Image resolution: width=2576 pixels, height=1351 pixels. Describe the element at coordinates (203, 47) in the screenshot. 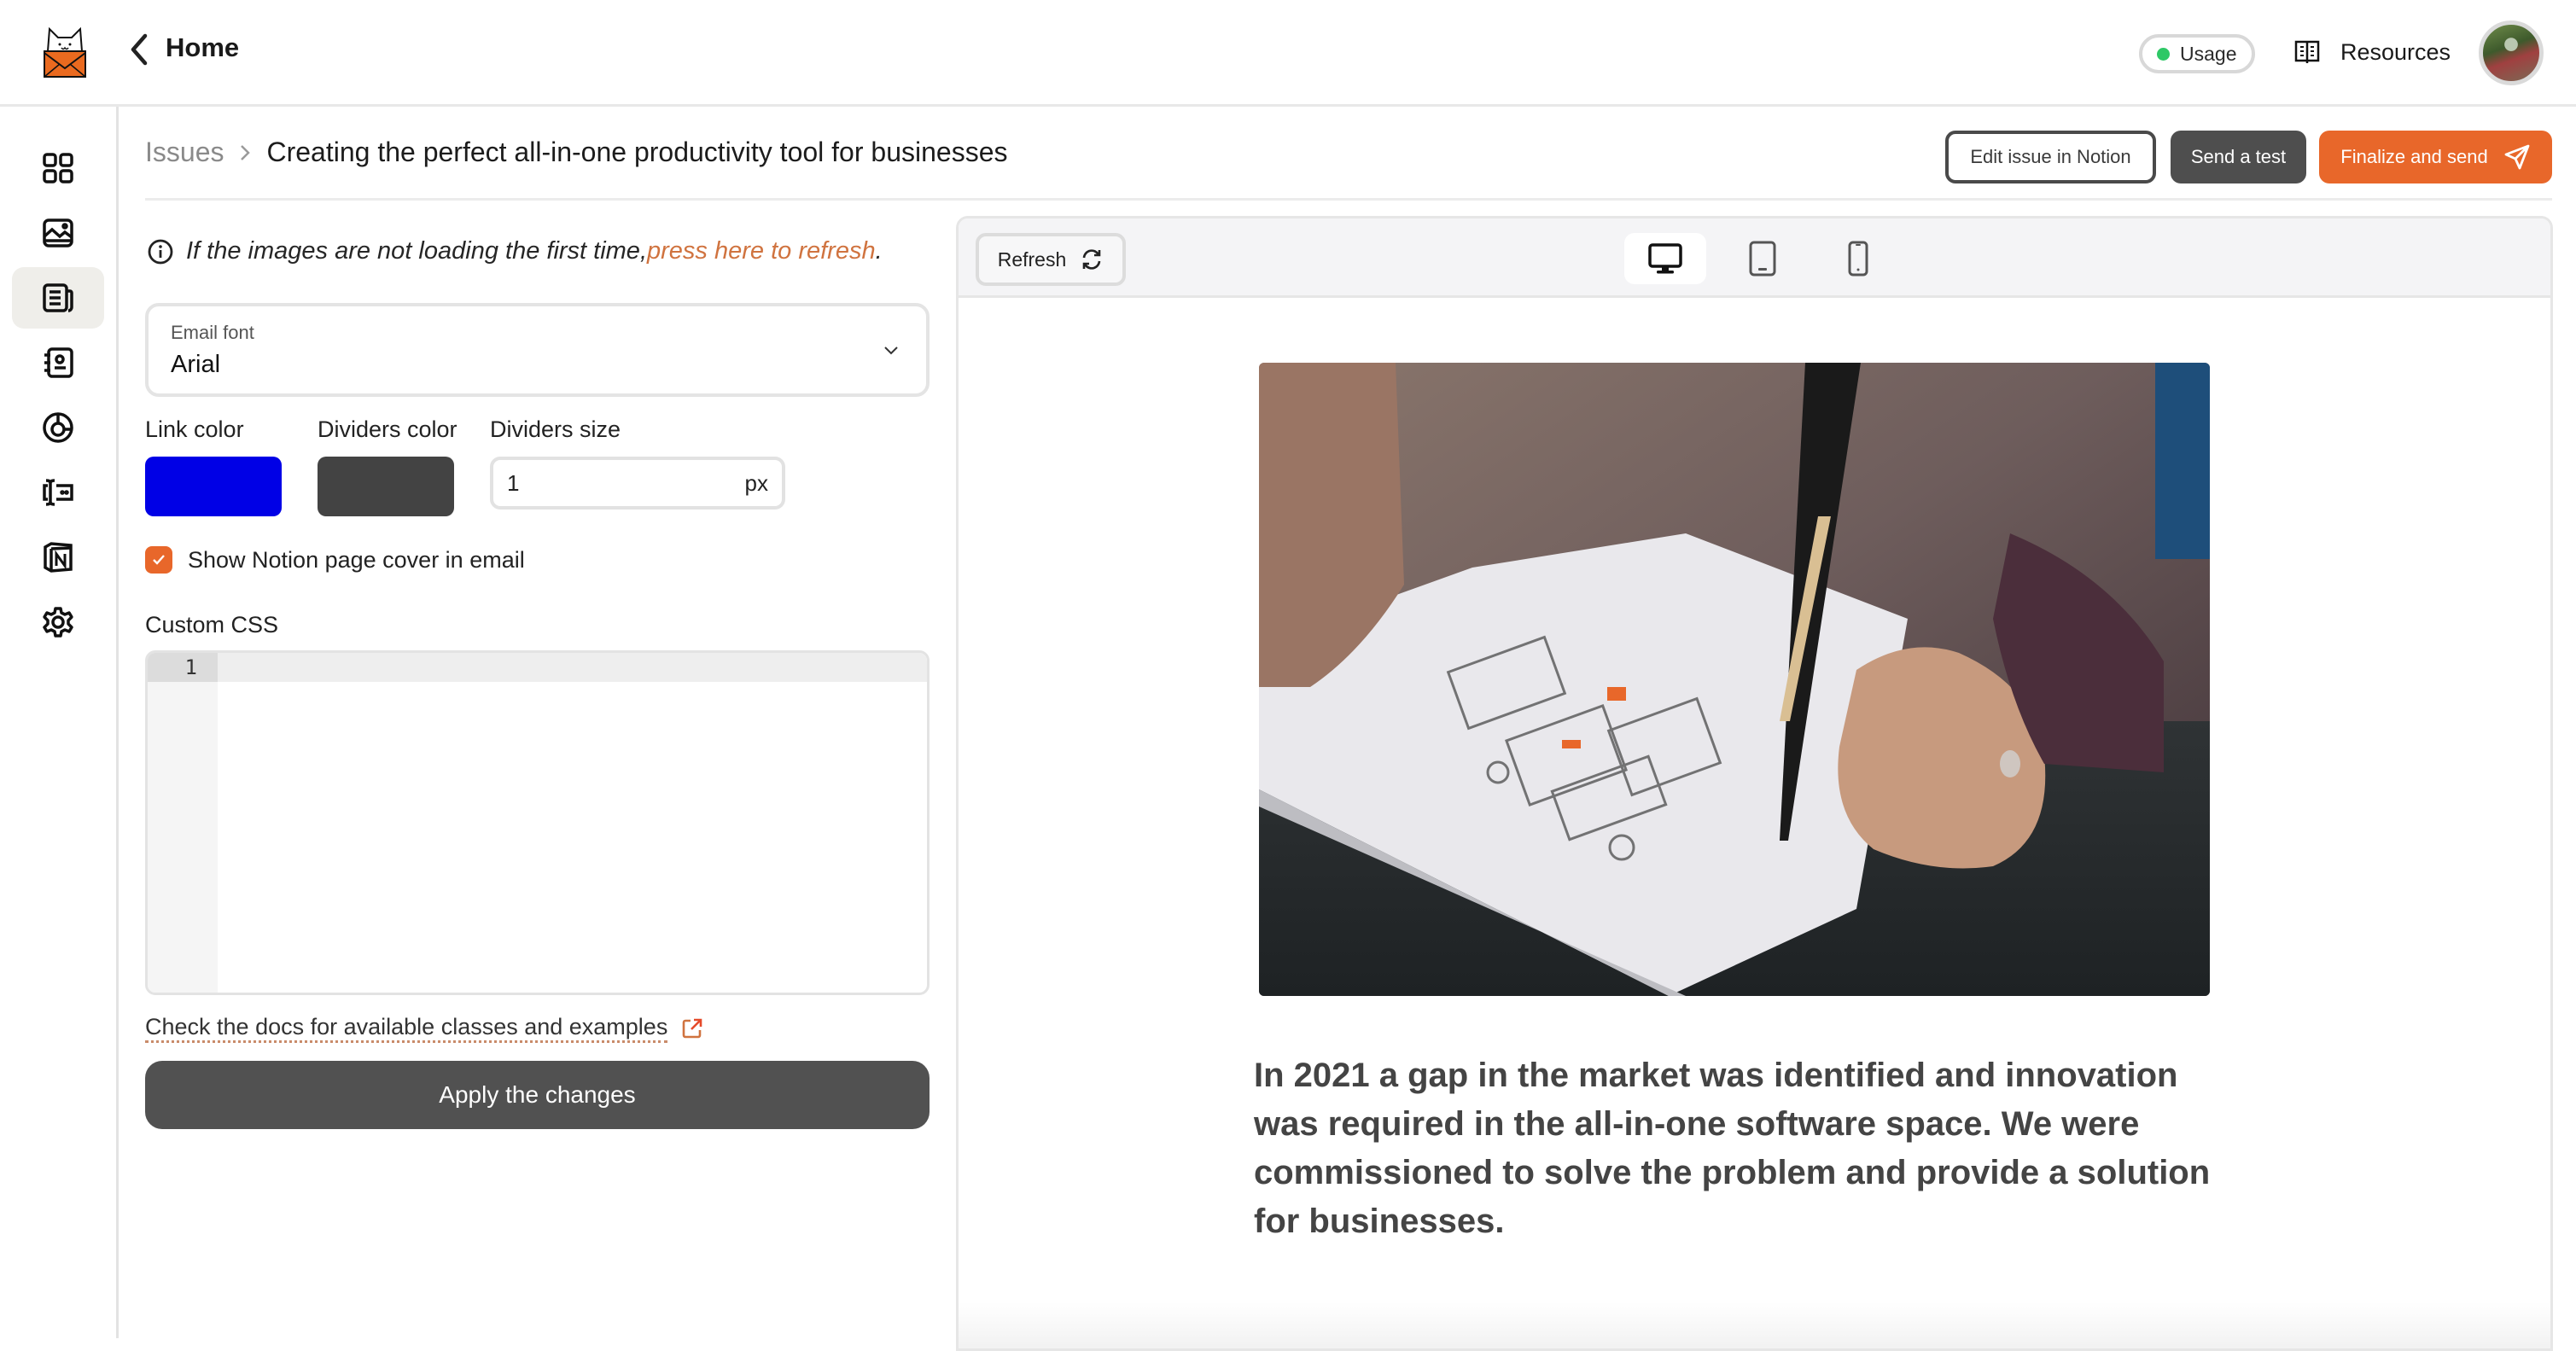

I see `page-title: Home` at that location.